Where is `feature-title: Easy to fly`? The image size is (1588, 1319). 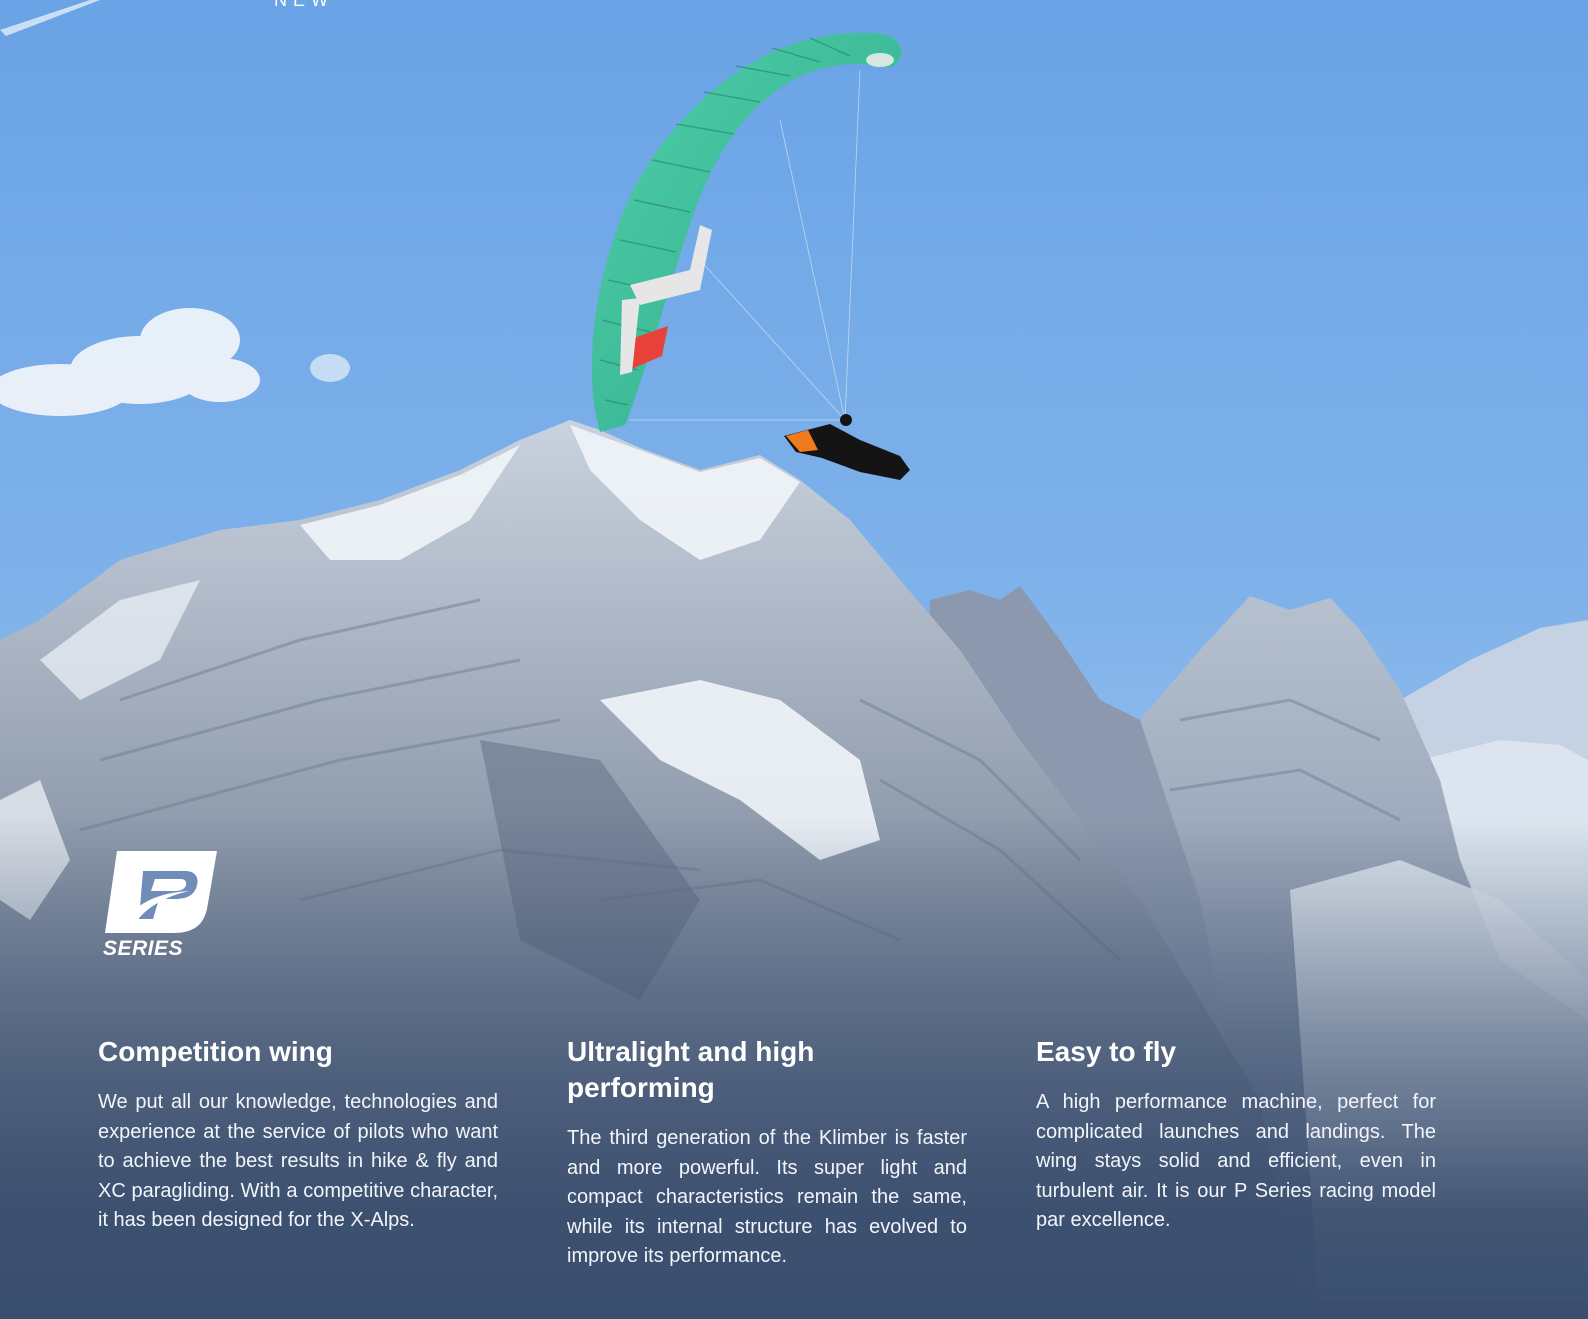
feature-title: Easy to fly is located at coordinates (1106, 1051).